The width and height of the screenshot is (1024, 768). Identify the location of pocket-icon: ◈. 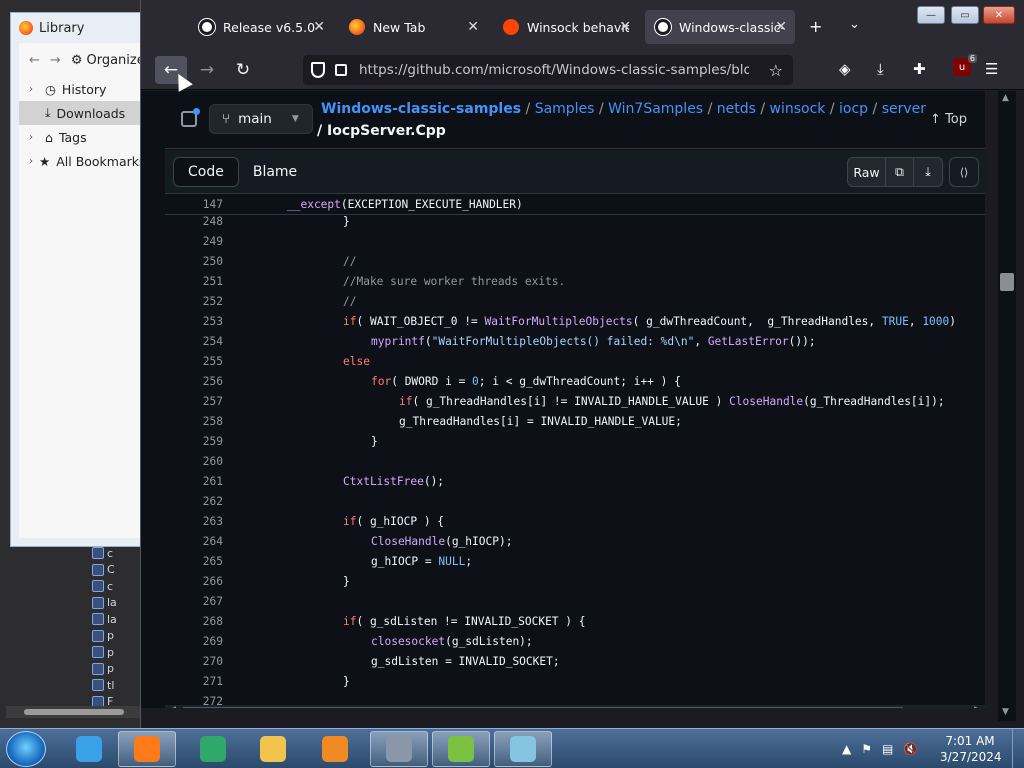
(845, 69).